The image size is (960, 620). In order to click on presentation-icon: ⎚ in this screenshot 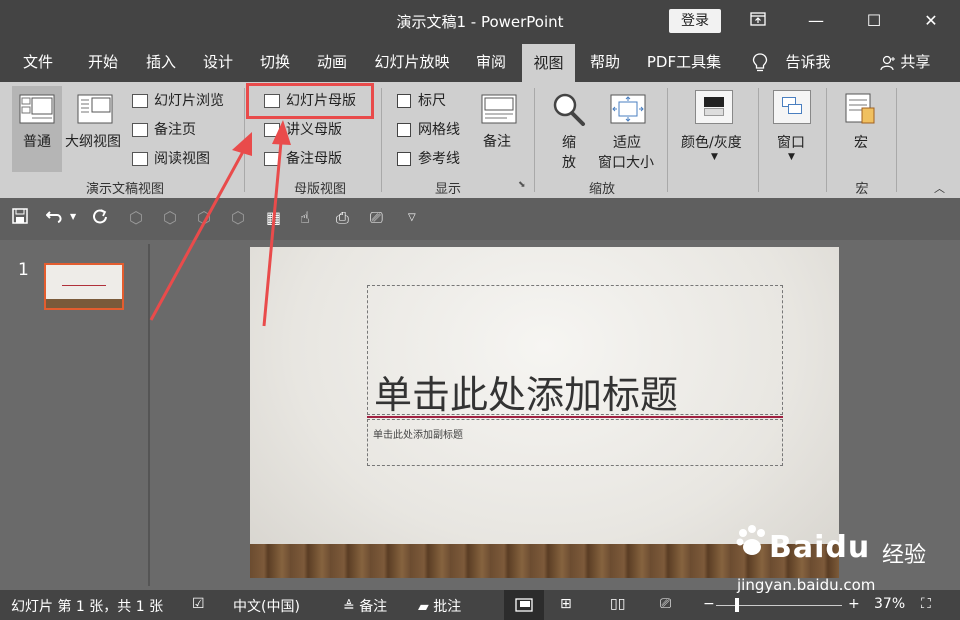, I will do `click(376, 218)`.